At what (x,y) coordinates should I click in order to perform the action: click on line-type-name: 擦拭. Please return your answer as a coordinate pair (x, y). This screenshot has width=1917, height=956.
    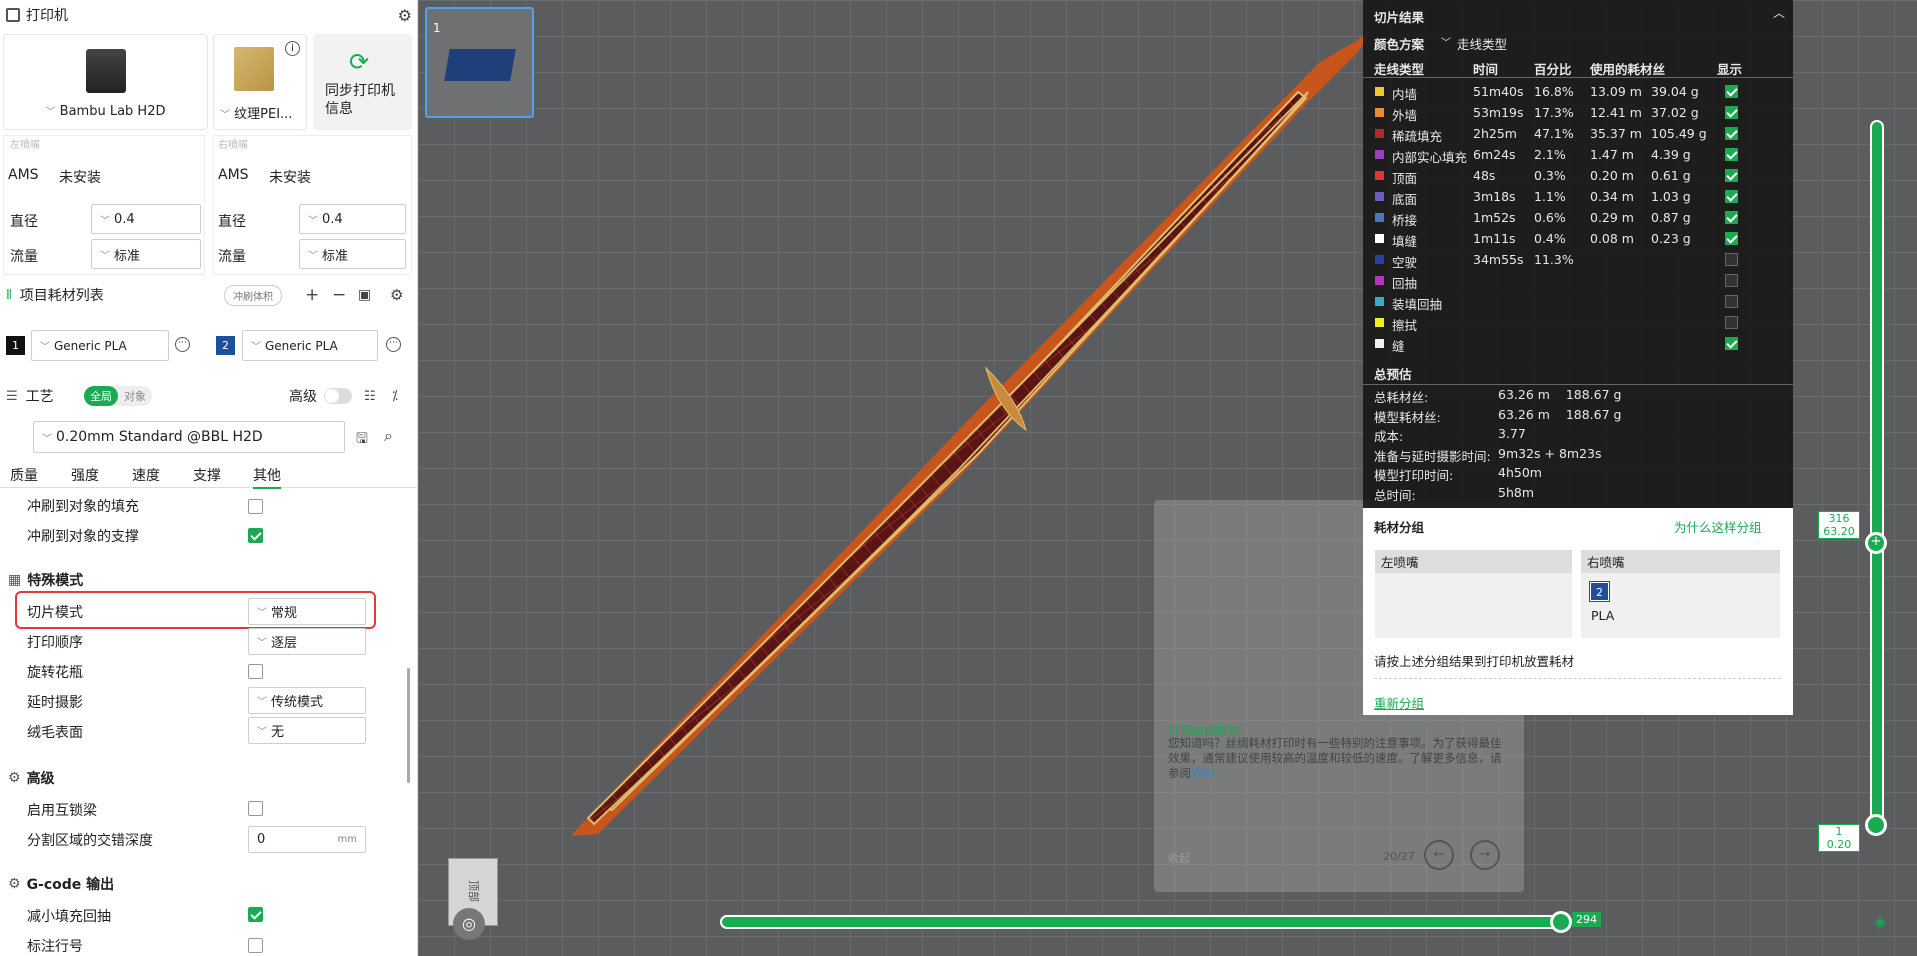
    Looking at the image, I should click on (1405, 325).